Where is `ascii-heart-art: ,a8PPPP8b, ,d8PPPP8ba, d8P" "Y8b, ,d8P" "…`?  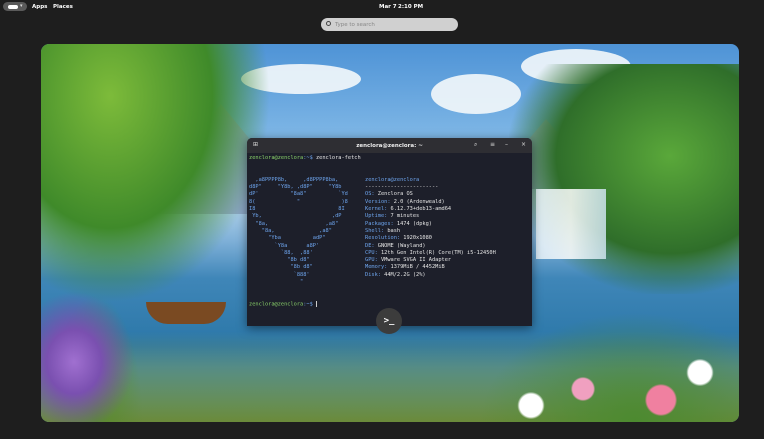 ascii-heart-art: ,a8PPPP8b, ,d8PPPP8ba, d8P" "Y8b, ,d8P" "… is located at coordinates (307, 231).